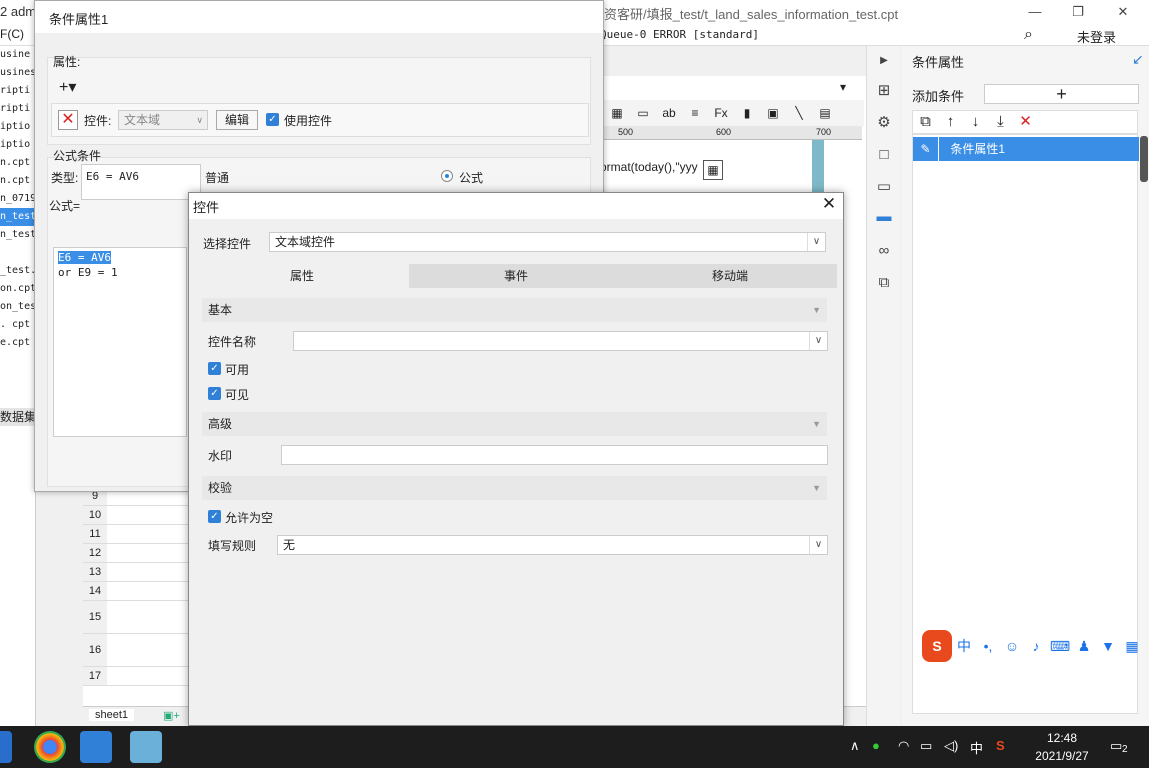  Describe the element at coordinates (95, 650) in the screenshot. I see `row-header: 16` at that location.